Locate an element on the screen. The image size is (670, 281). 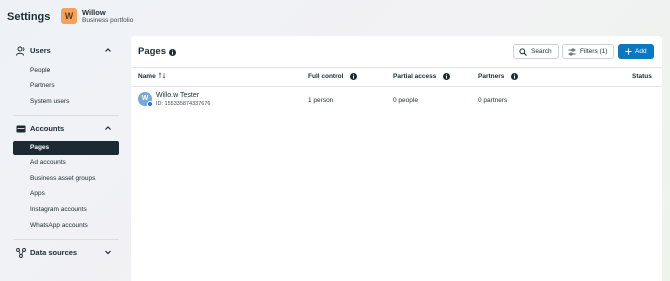
filters-button: Filters (1) is located at coordinates (588, 51).